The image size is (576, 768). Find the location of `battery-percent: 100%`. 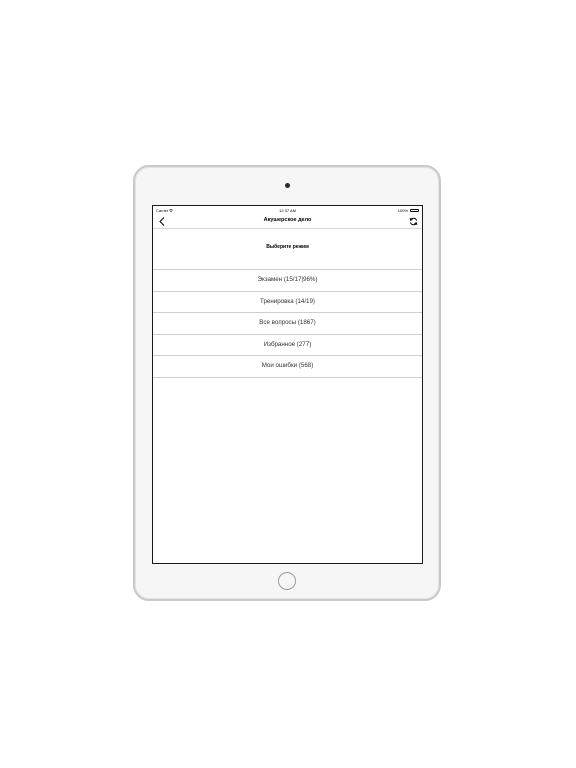

battery-percent: 100% is located at coordinates (402, 210).